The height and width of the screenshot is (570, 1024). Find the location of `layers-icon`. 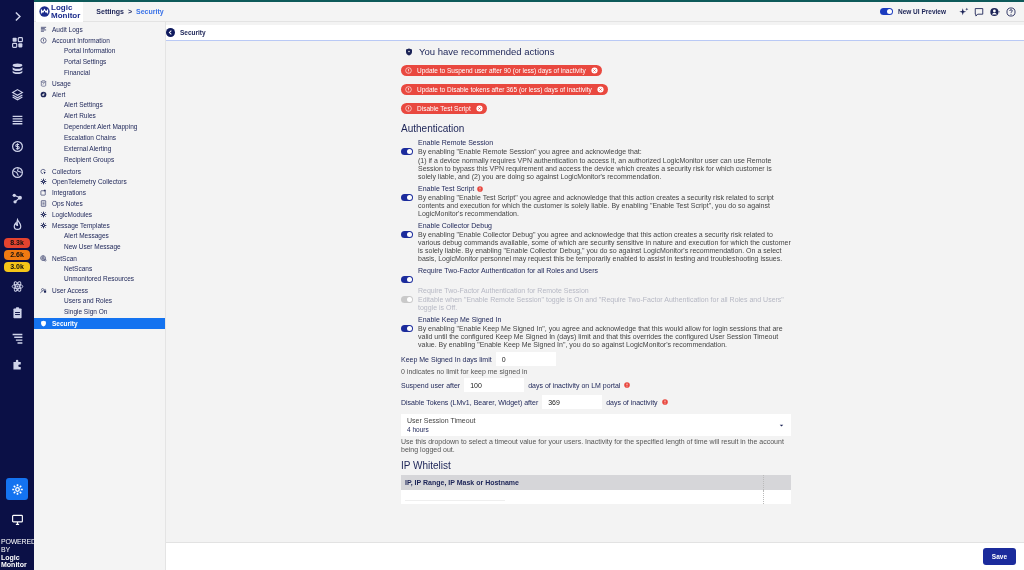

layers-icon is located at coordinates (17, 94).